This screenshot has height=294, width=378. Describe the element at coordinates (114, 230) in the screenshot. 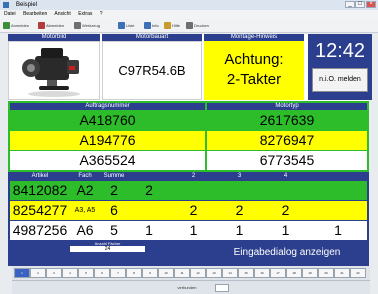

I see `article-summe: 5` at that location.